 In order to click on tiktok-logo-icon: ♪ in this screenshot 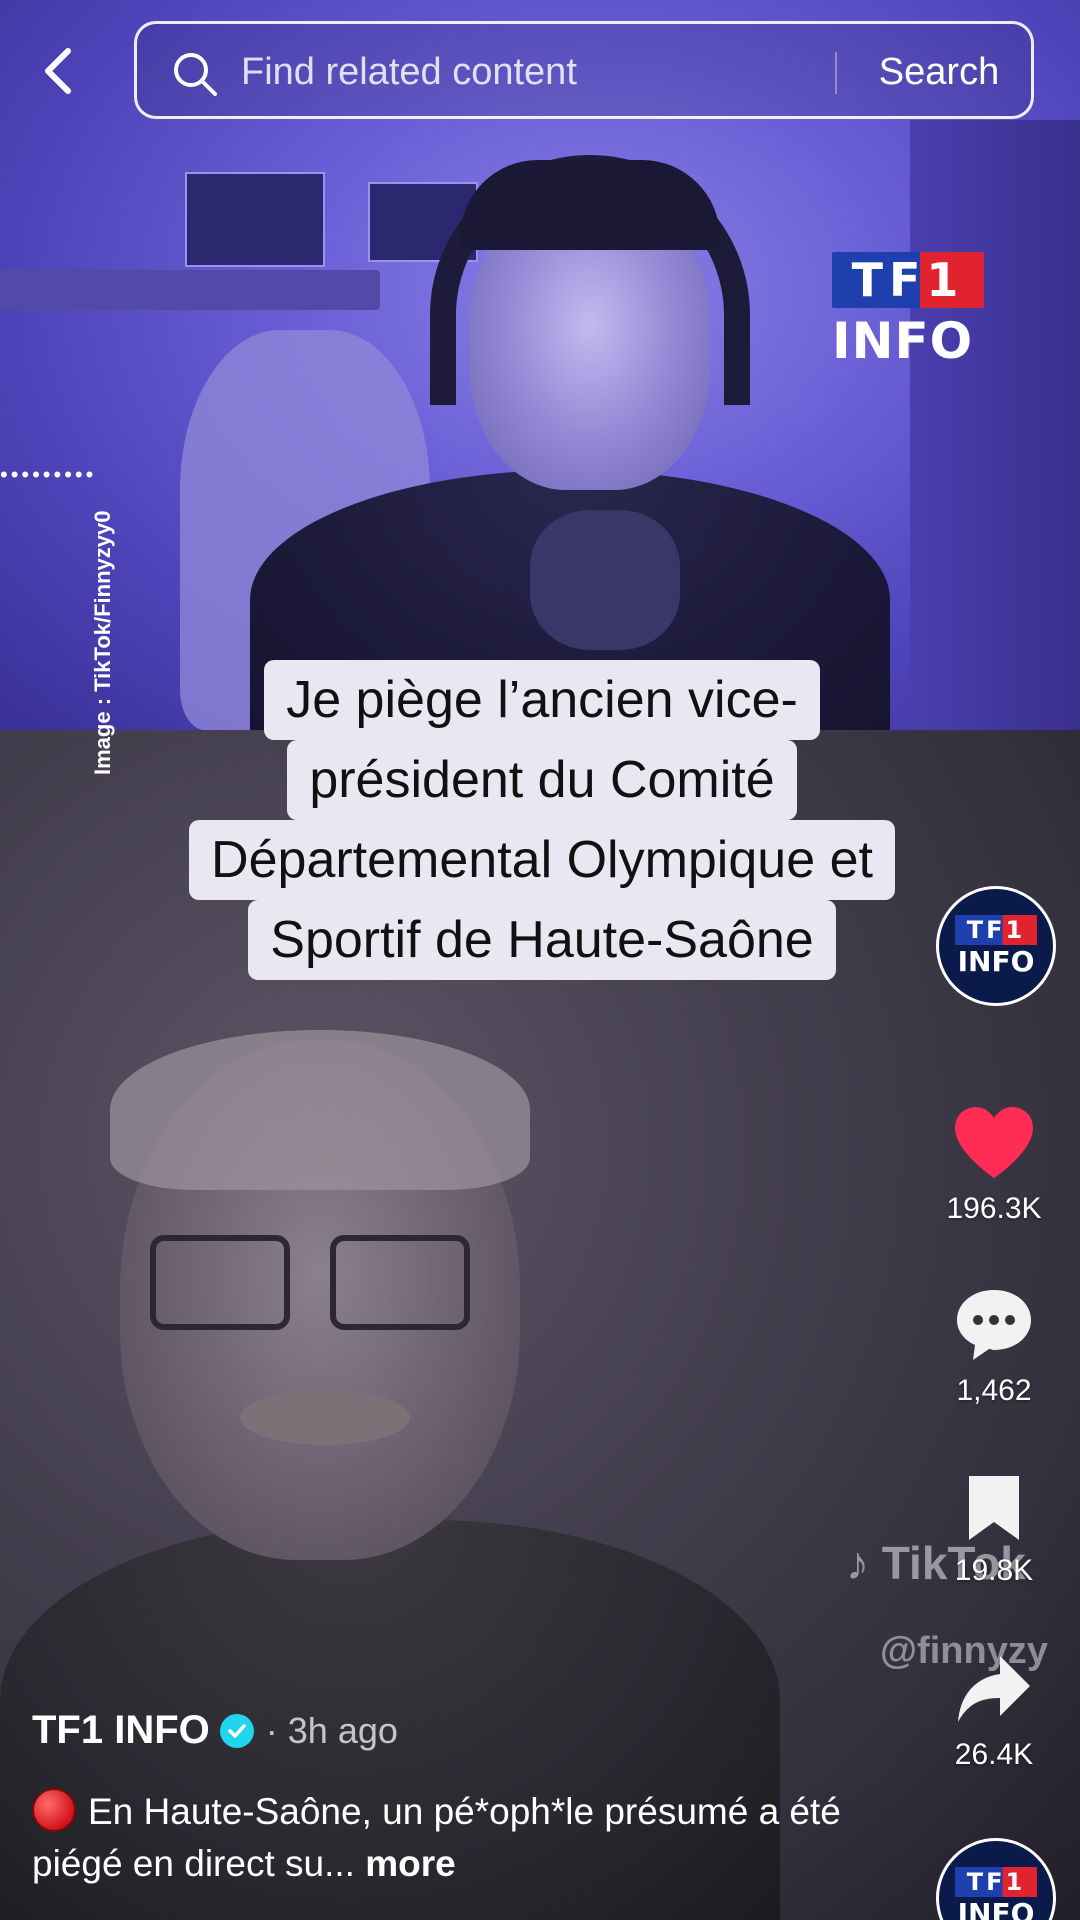, I will do `click(857, 1563)`.